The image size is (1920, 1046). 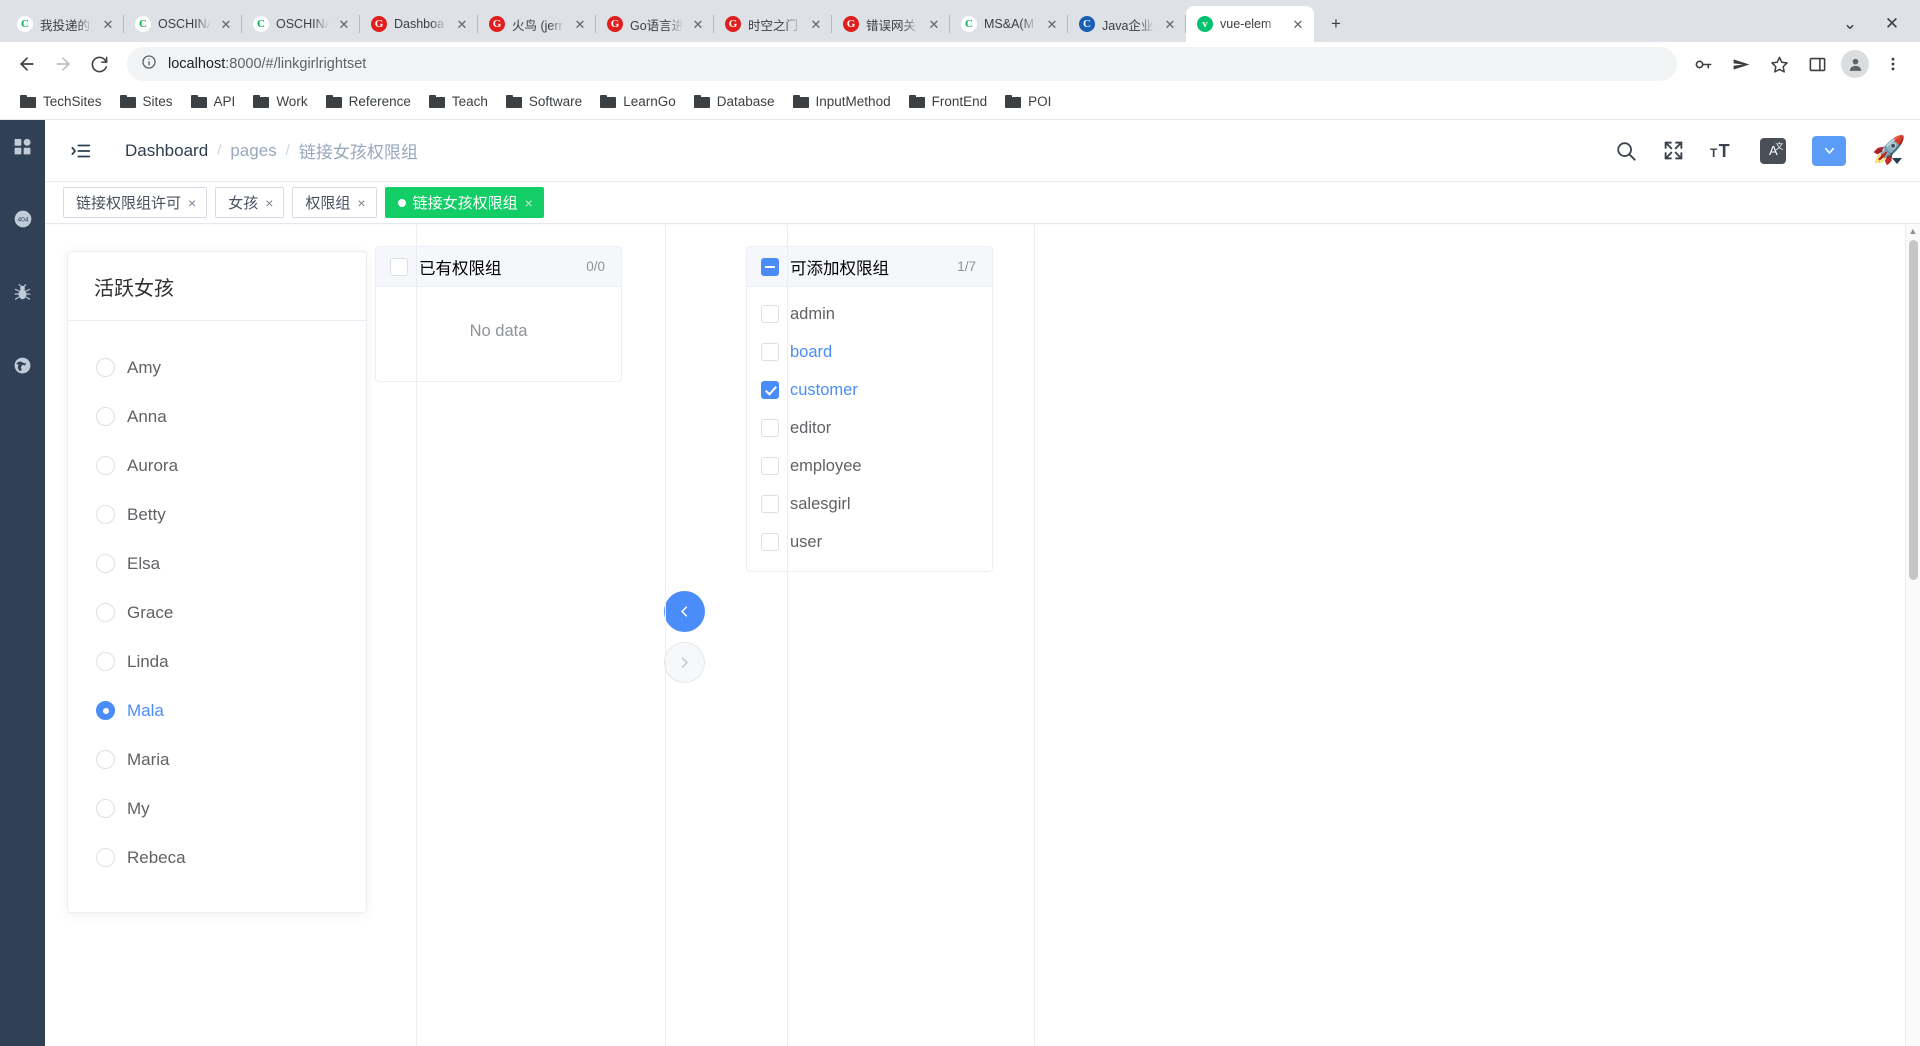 I want to click on tag-item: 女孩 ×, so click(x=250, y=202).